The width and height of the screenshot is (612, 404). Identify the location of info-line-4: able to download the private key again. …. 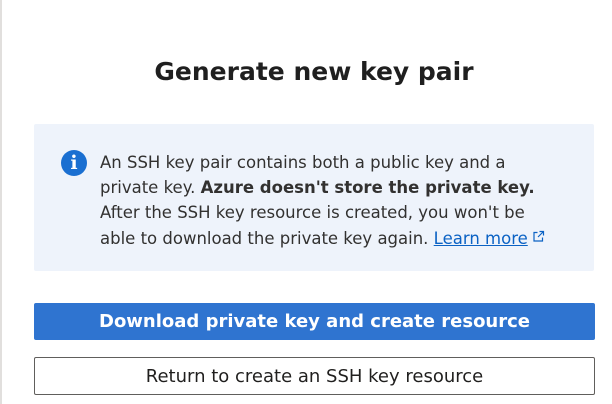
(341, 238).